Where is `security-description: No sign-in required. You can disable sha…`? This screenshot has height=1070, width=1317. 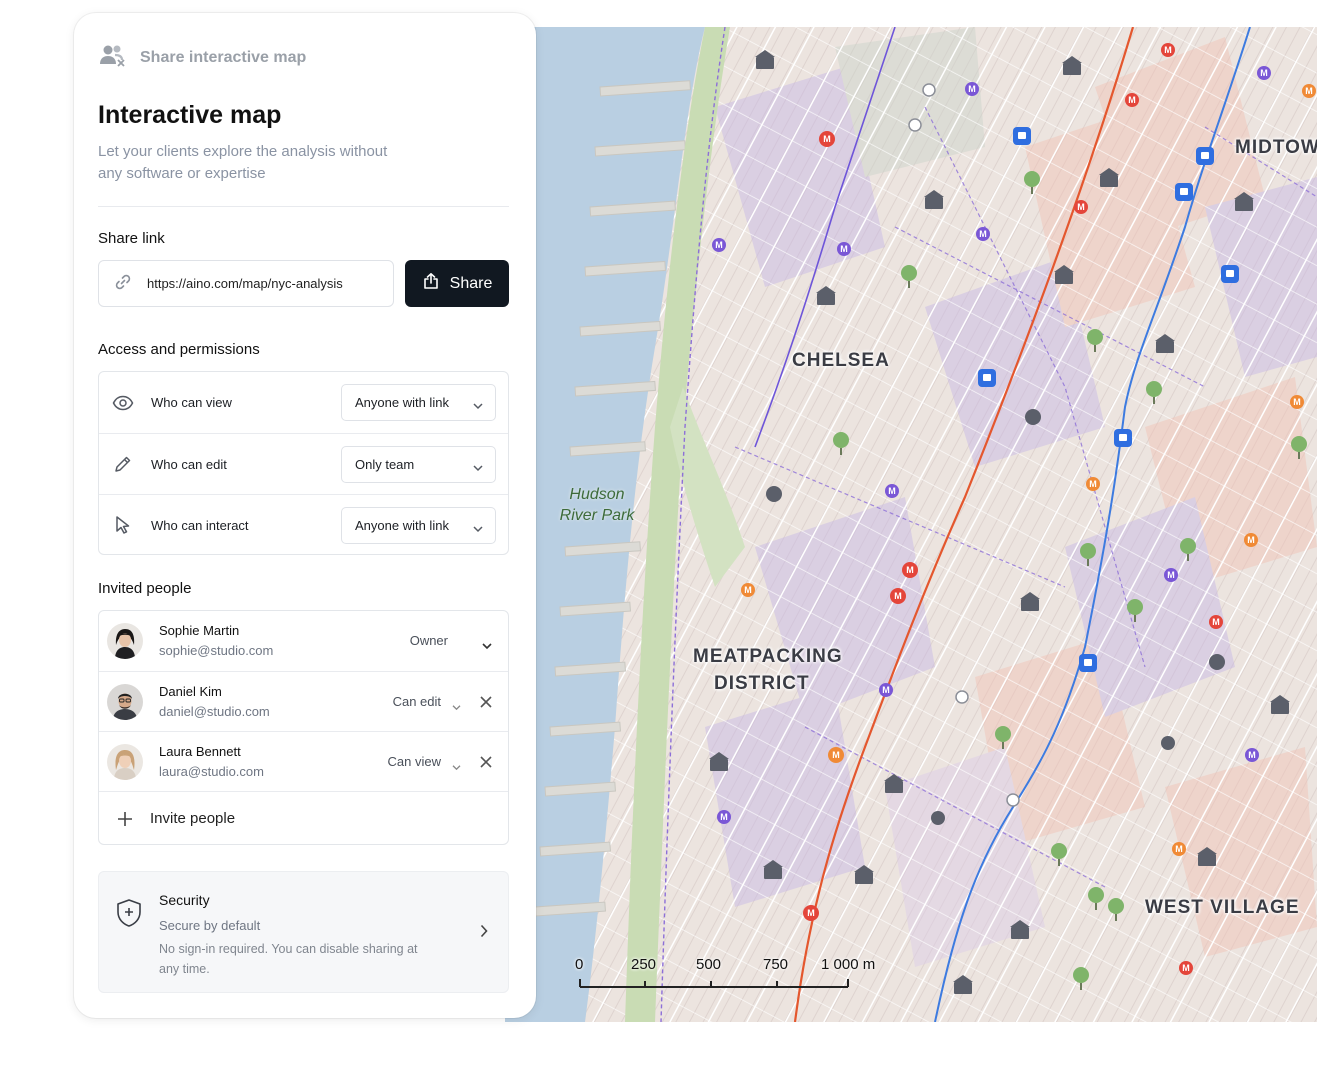 security-description: No sign-in required. You can disable sha… is located at coordinates (288, 959).